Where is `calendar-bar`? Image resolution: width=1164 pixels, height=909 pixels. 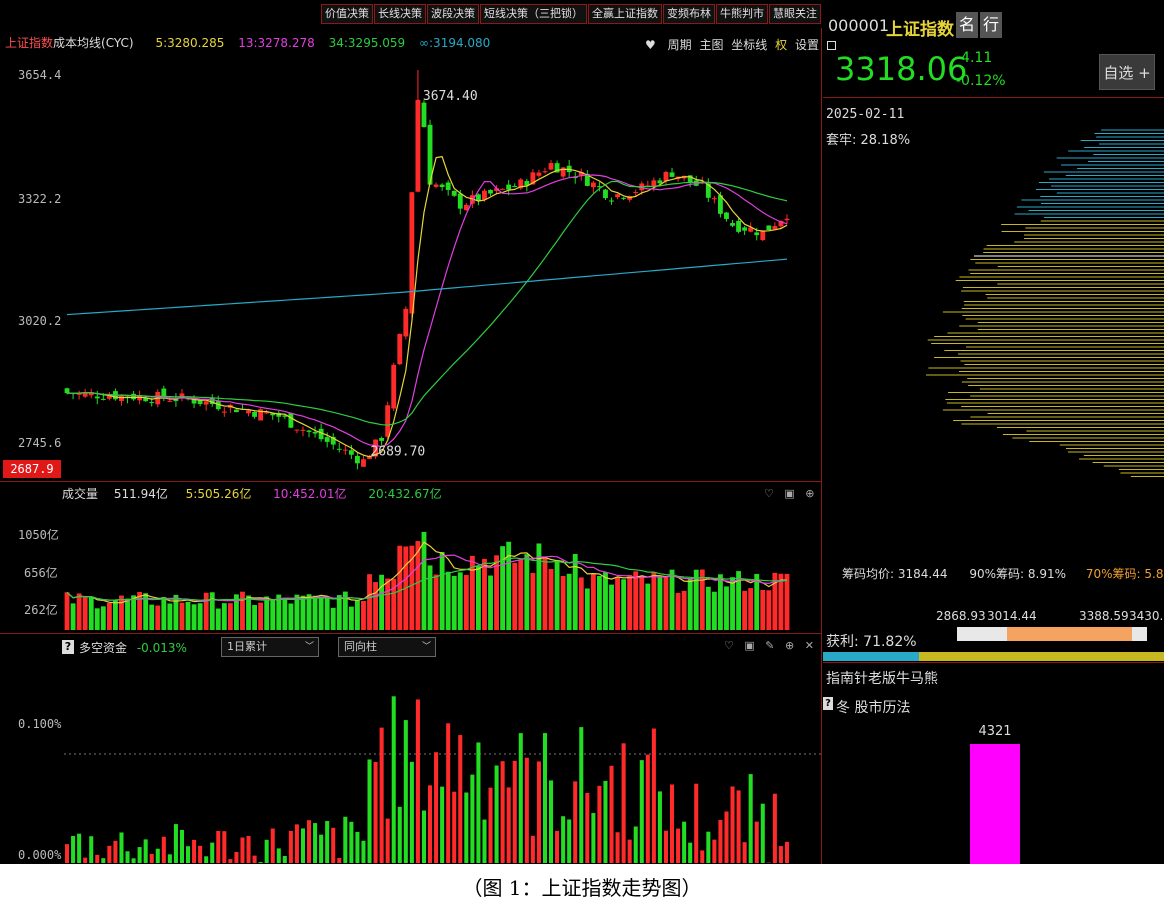 calendar-bar is located at coordinates (995, 804).